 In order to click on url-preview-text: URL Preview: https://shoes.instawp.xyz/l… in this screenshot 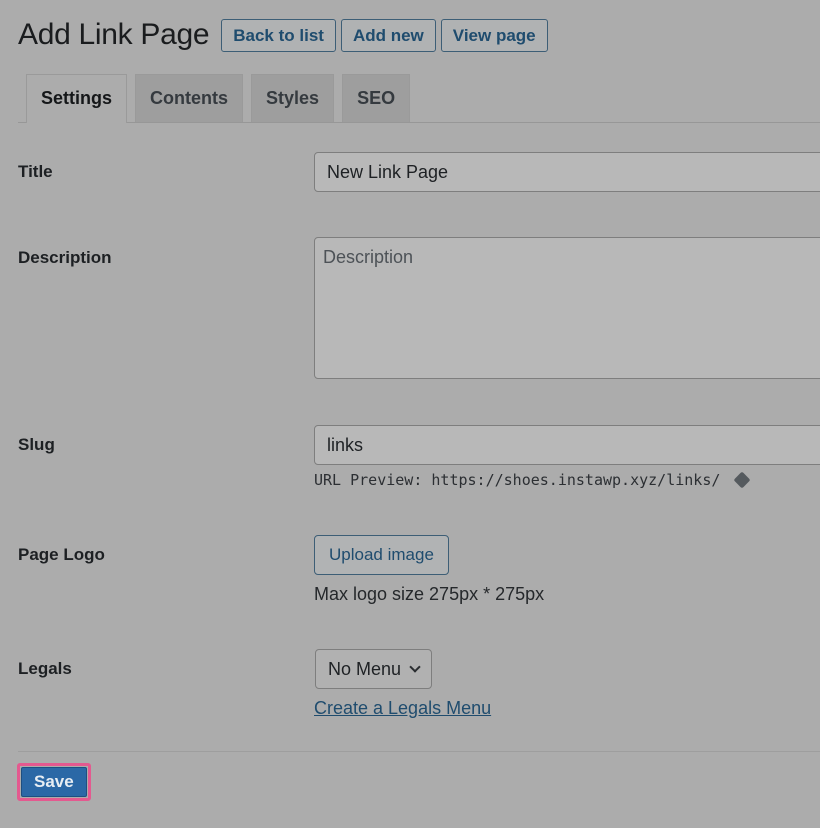, I will do `click(517, 480)`.